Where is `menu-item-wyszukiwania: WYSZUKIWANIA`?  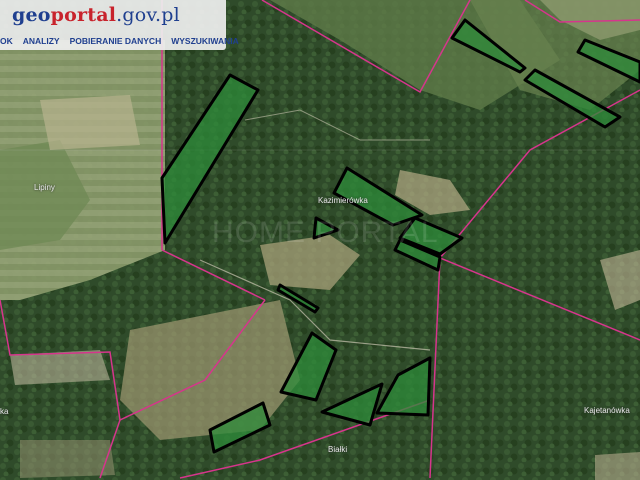
menu-item-wyszukiwania: WYSZUKIWANIA is located at coordinates (205, 41).